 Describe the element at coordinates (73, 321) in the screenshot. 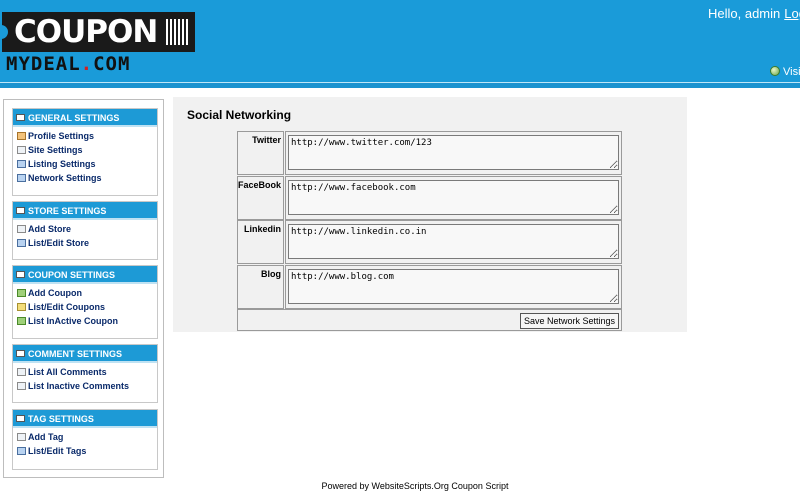

I see `sidebar-item-label: List InActive Coupon` at that location.